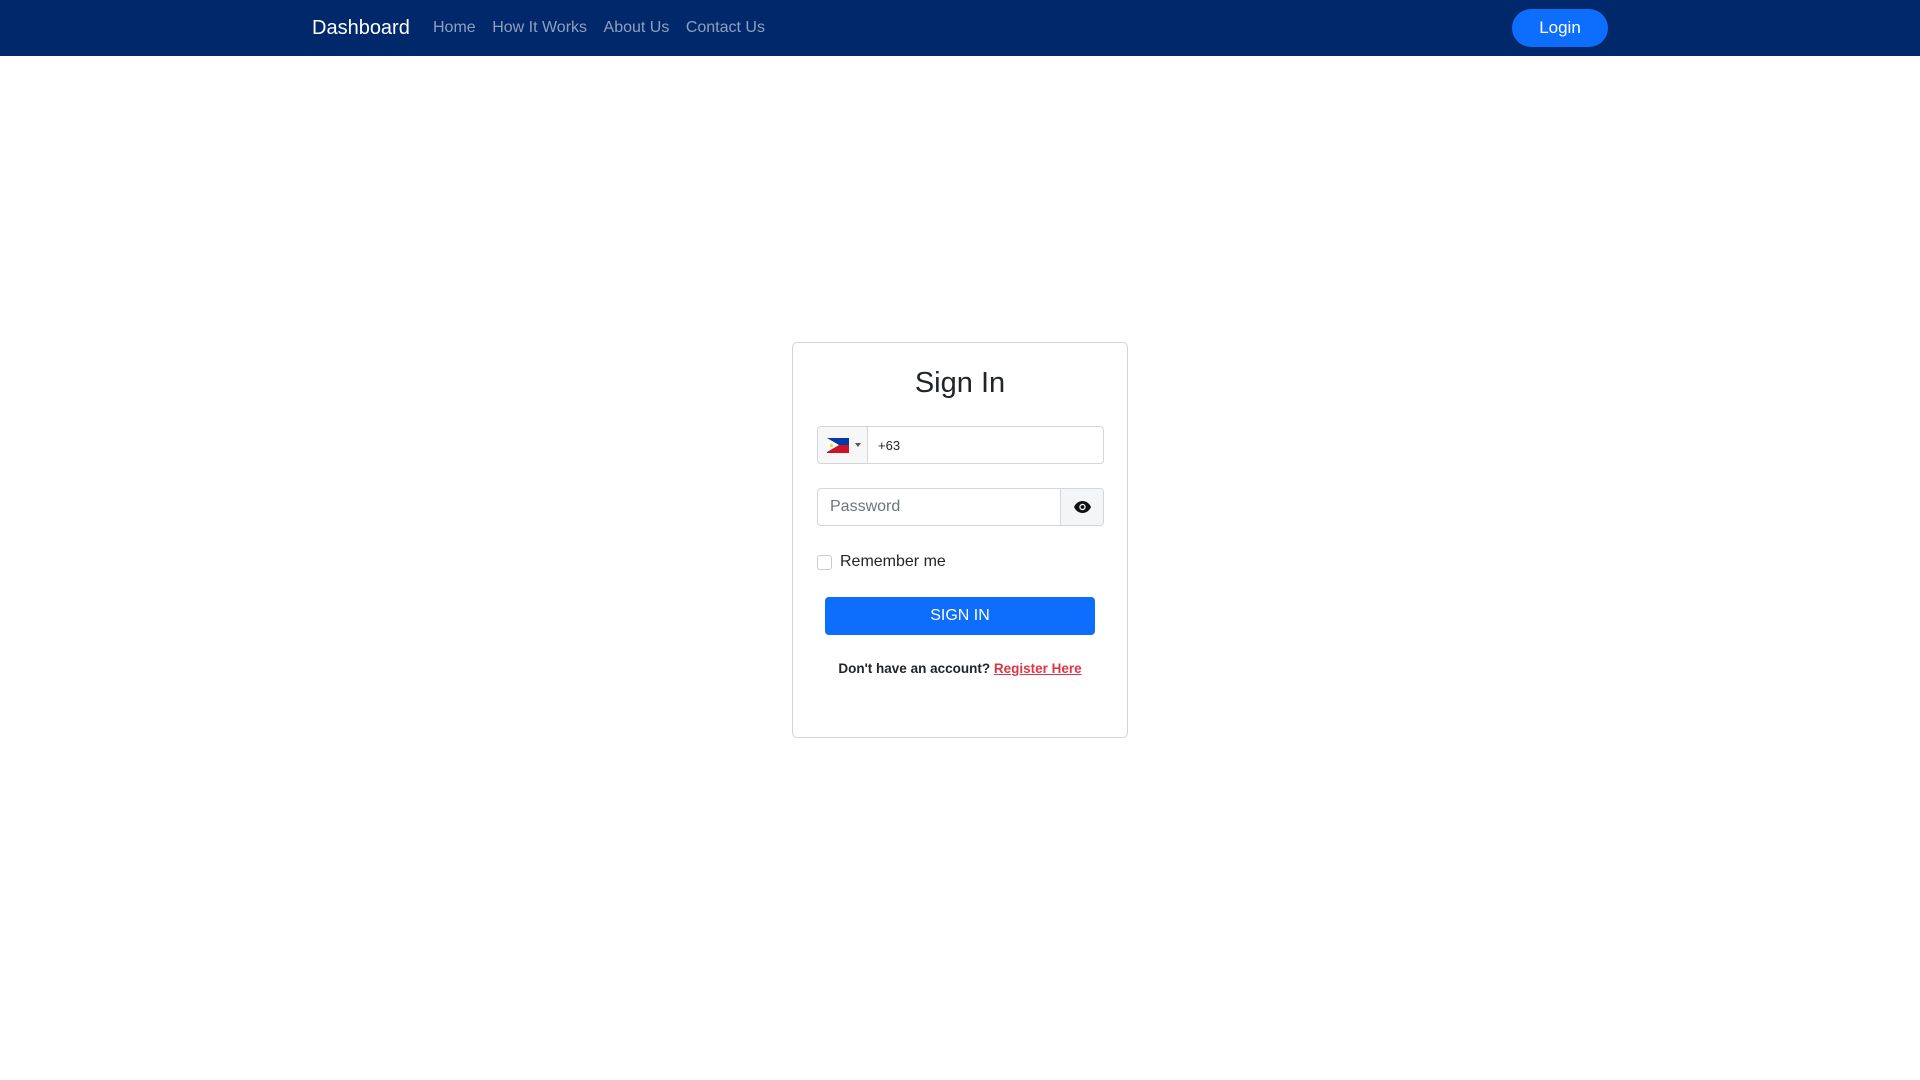 The height and width of the screenshot is (1080, 1920). Describe the element at coordinates (539, 28) in the screenshot. I see `nav-link-how-it-works: How It Works` at that location.